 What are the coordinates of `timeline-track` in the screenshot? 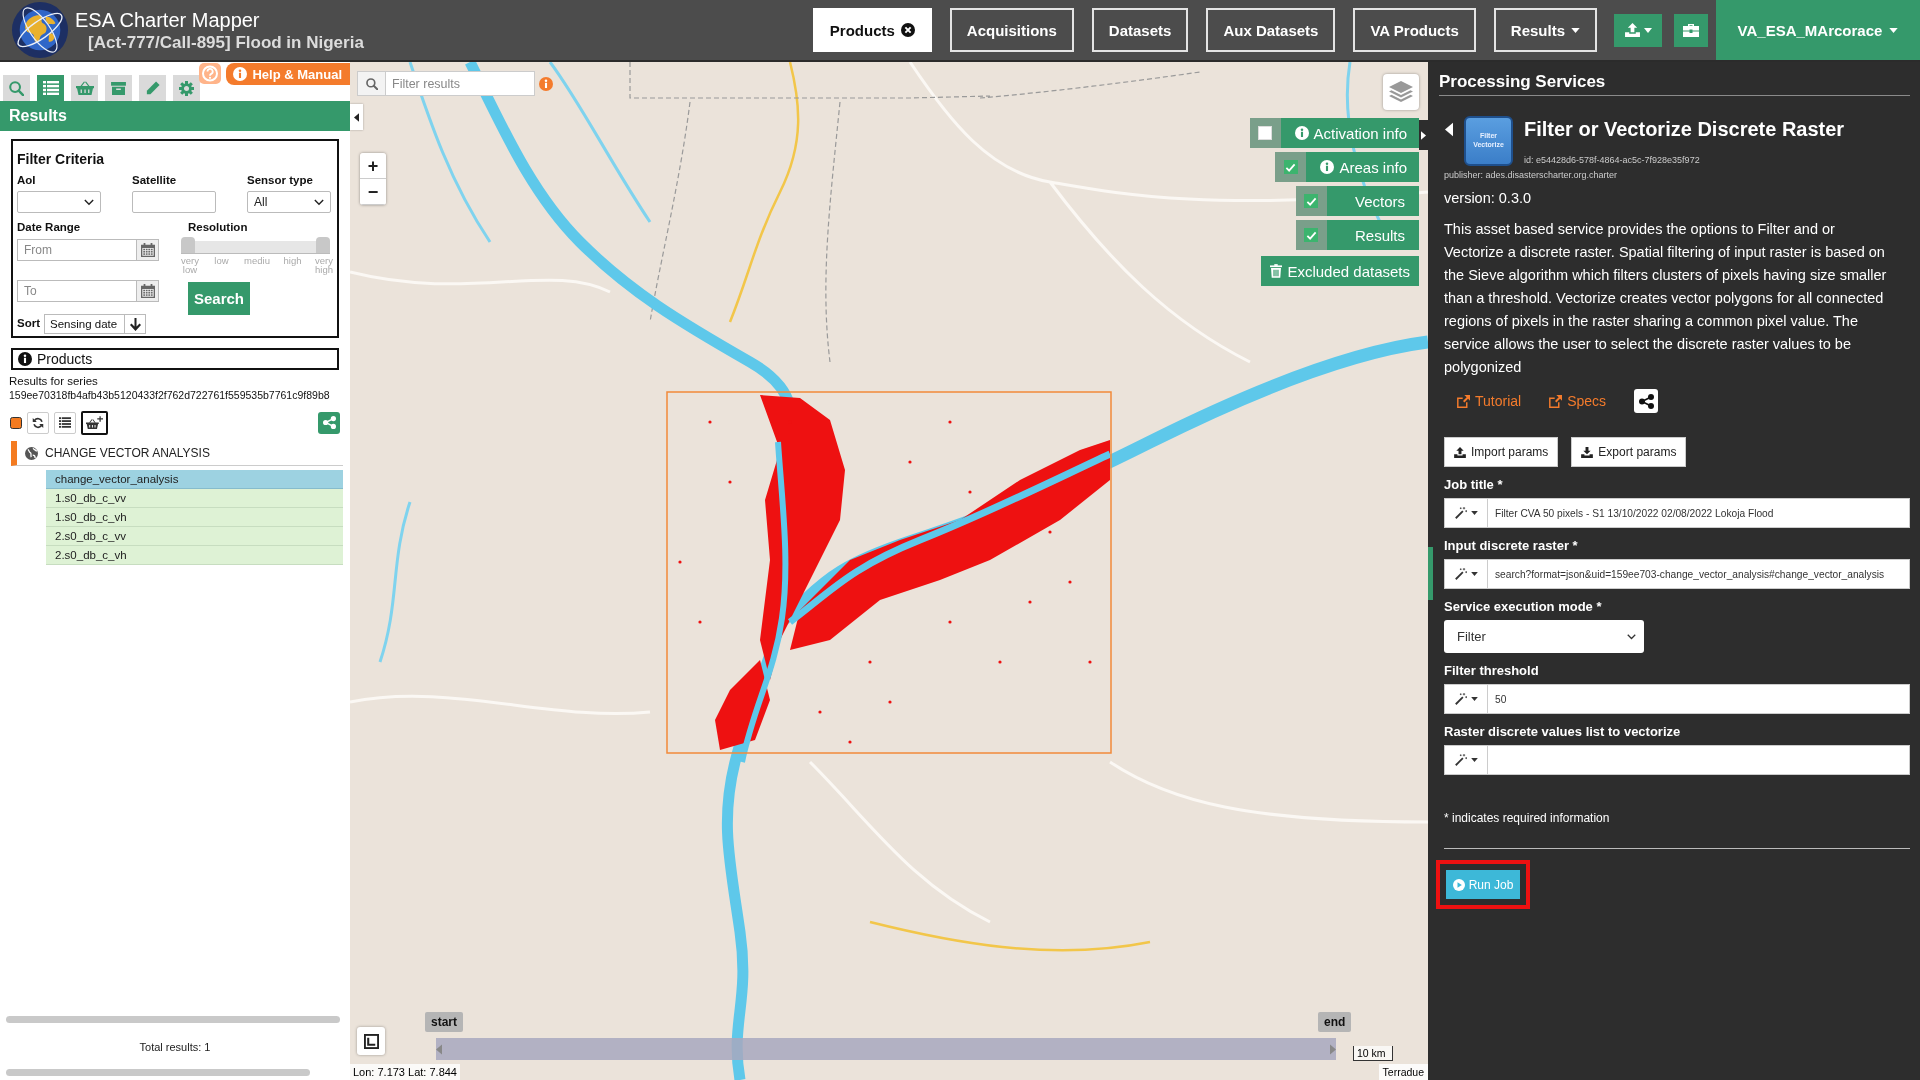 It's located at (886, 1049).